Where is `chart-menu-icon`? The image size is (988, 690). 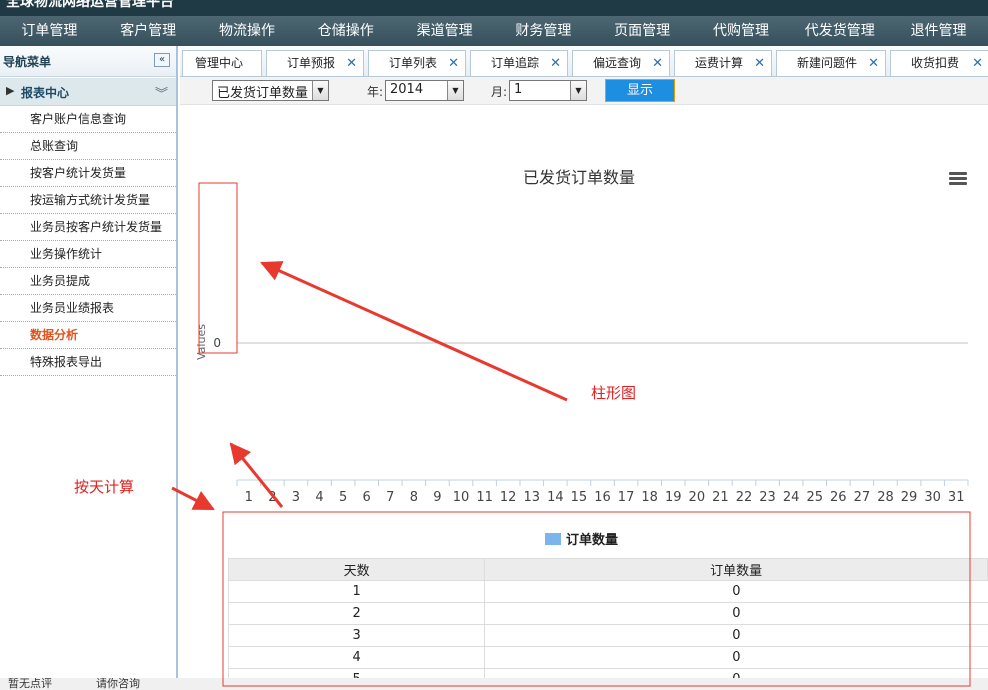 chart-menu-icon is located at coordinates (958, 179).